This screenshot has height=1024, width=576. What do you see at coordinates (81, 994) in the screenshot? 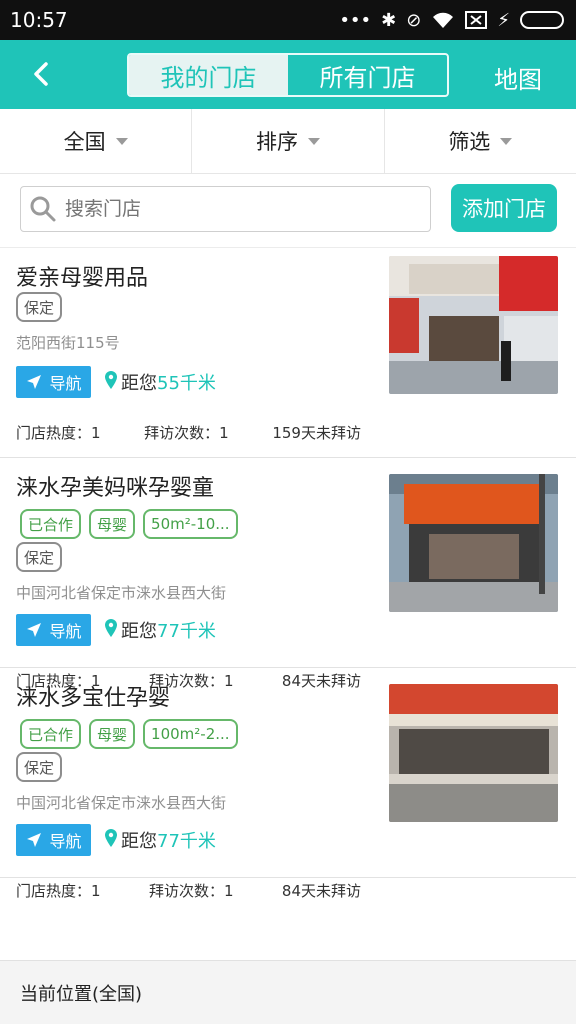
I see `current-location-label: 当前位置(全国)` at bounding box center [81, 994].